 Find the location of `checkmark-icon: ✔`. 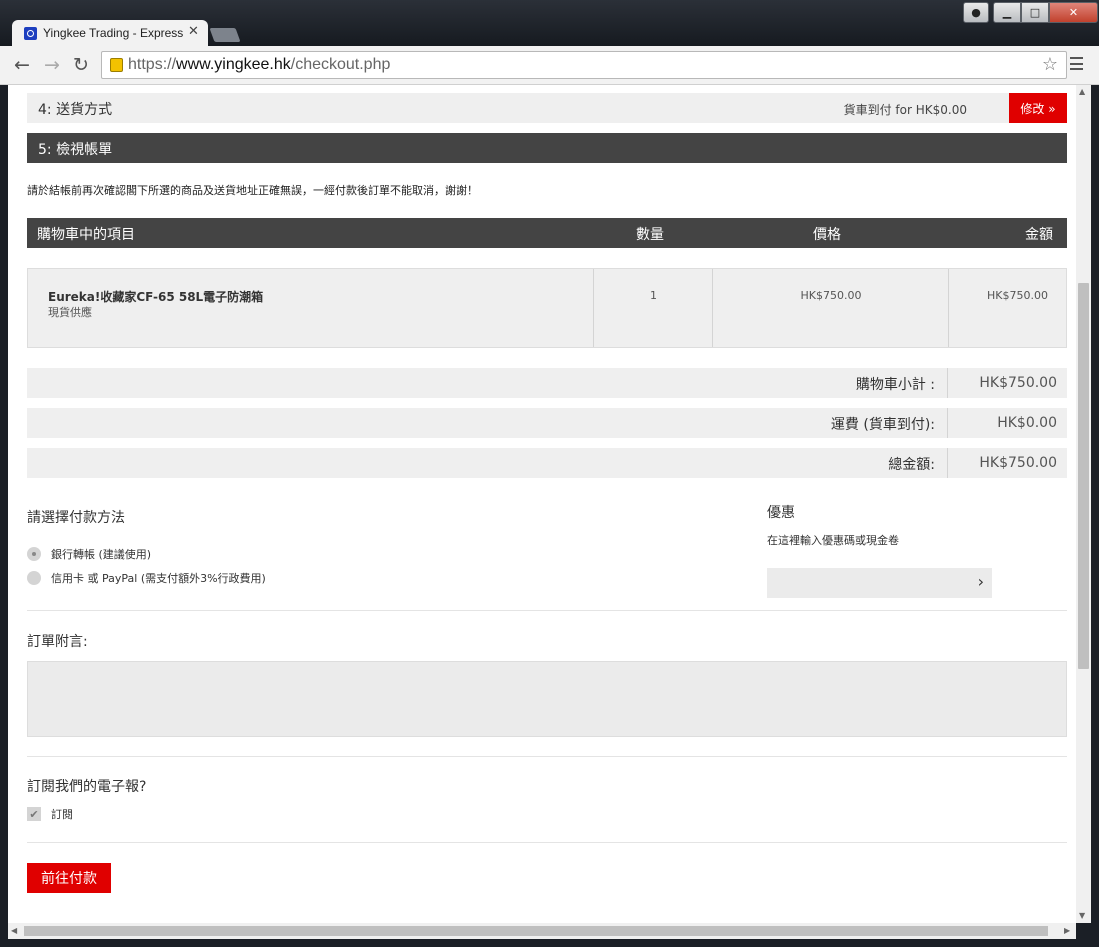

checkmark-icon: ✔ is located at coordinates (34, 814).